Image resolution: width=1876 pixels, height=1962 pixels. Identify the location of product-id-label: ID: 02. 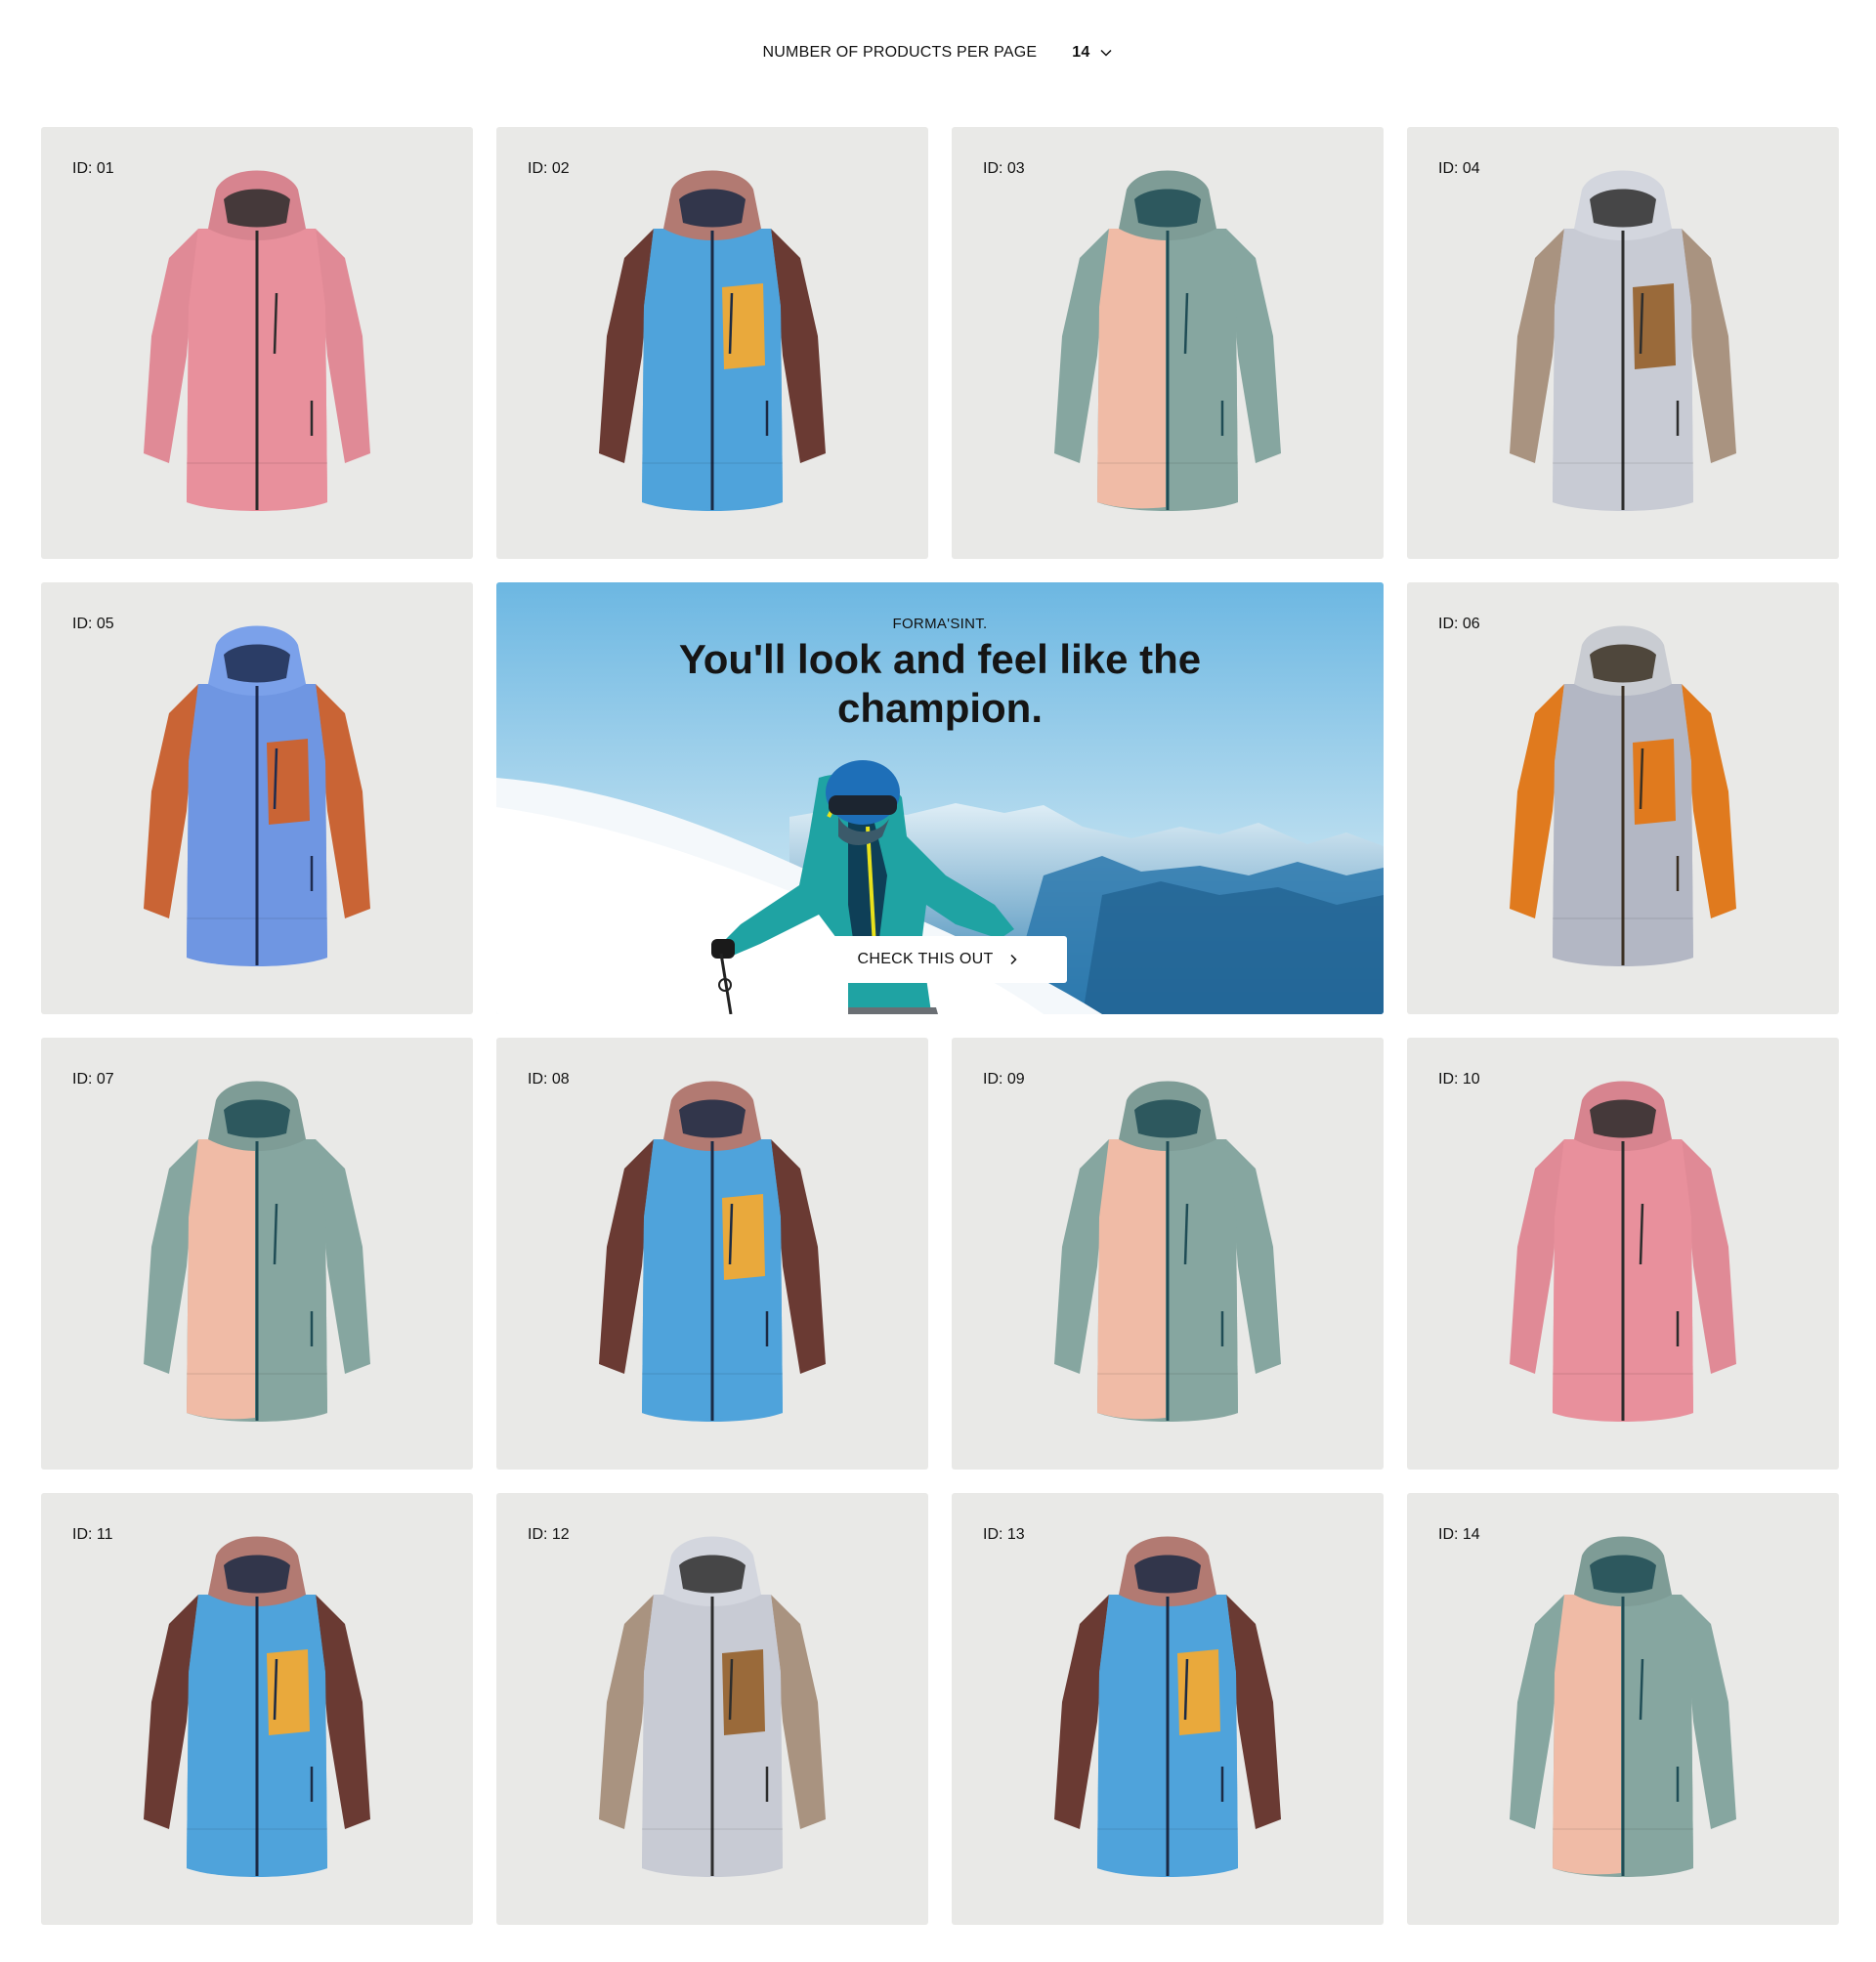
(549, 168).